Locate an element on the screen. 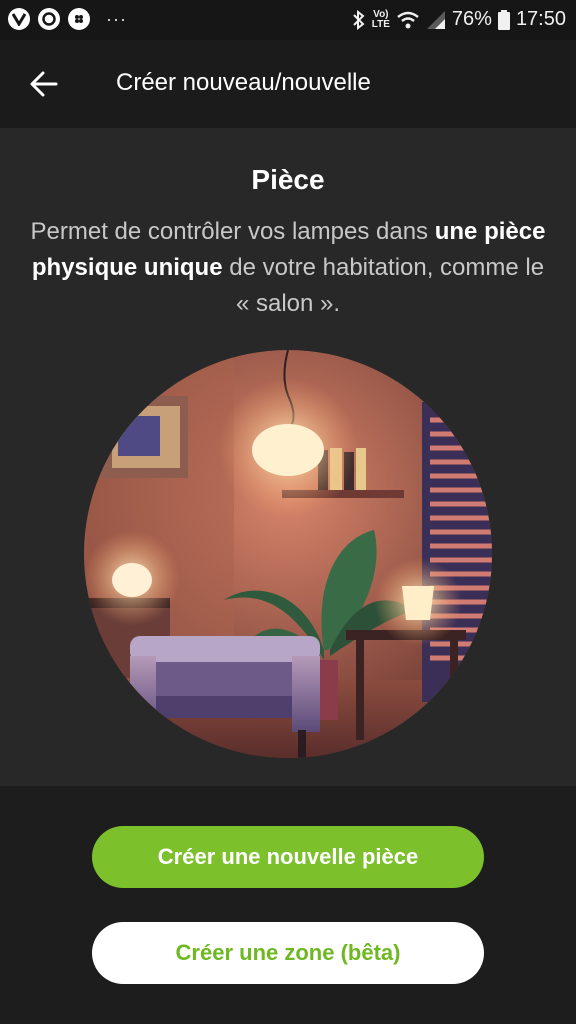  battery-percent: 76% is located at coordinates (471, 19).